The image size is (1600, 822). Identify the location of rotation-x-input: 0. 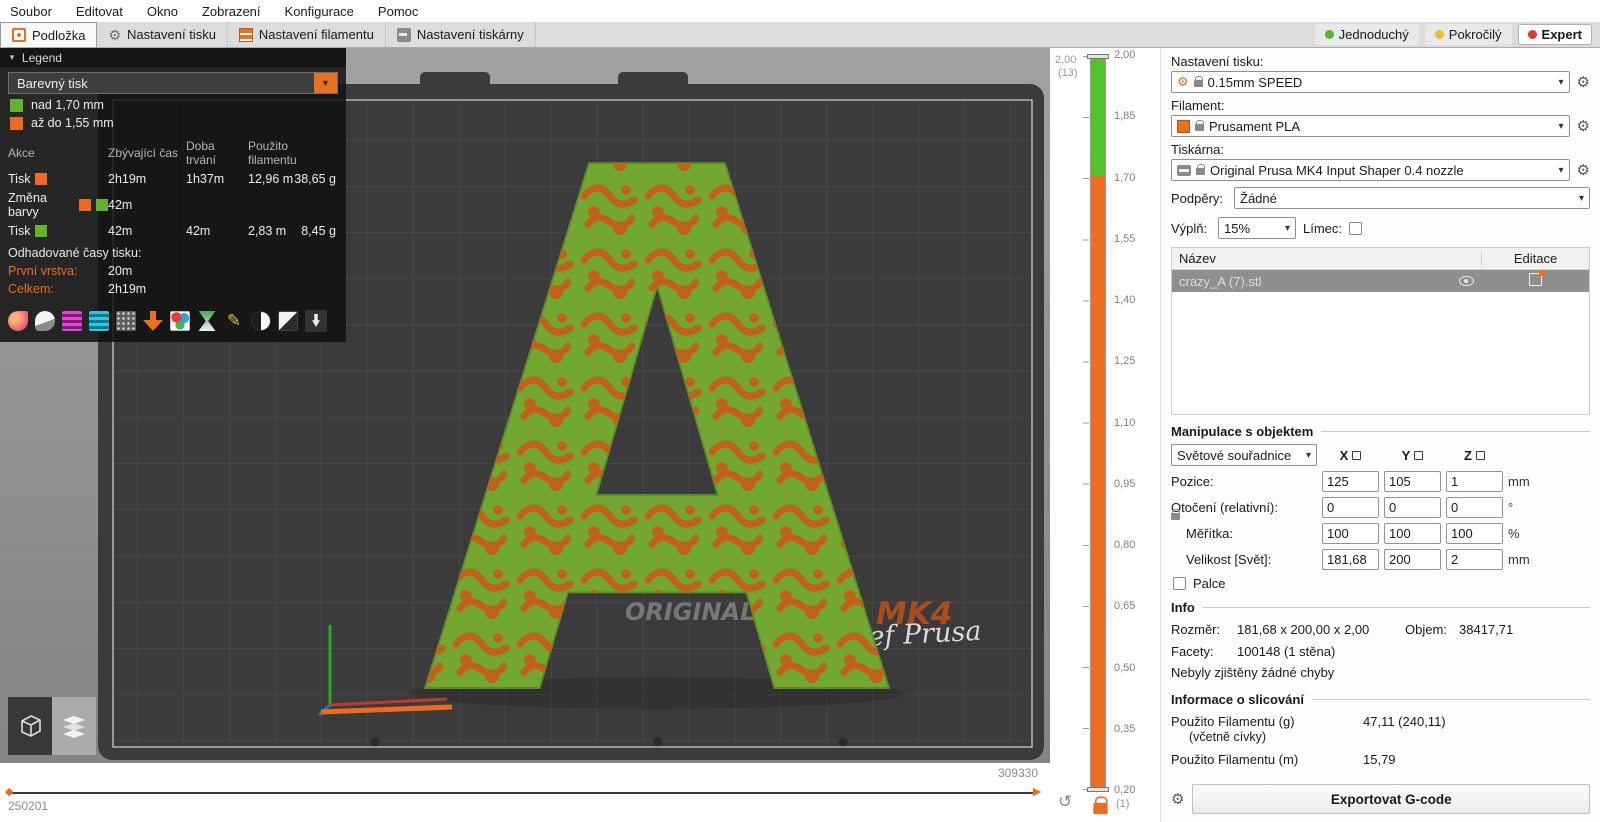
(1350, 507).